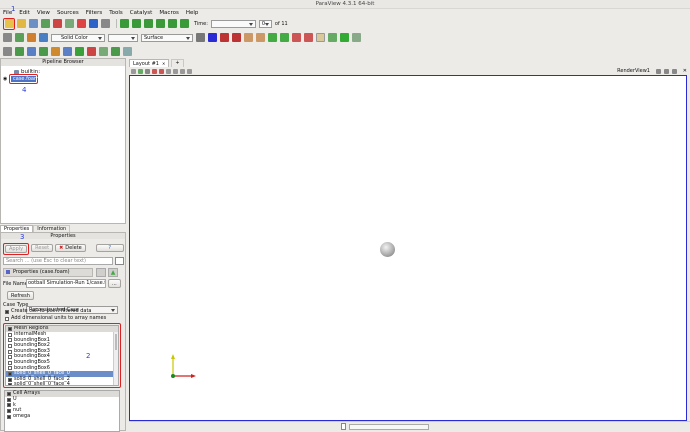 The height and width of the screenshot is (432, 690). I want to click on color-by-select: Solid Color, so click(78, 37).